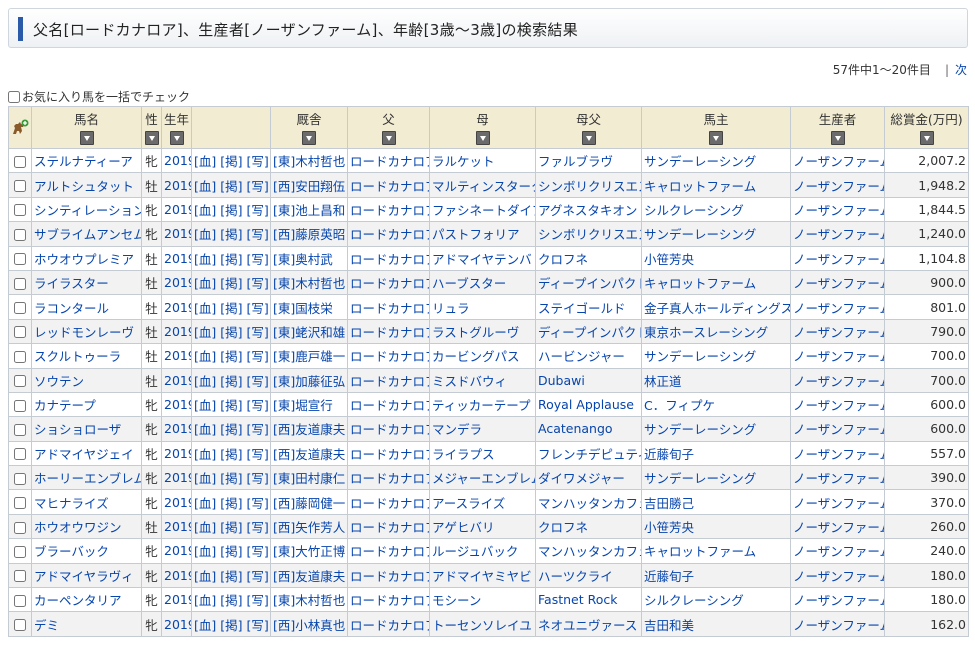  Describe the element at coordinates (86, 380) in the screenshot. I see `horse-name-link: ソウテン` at that location.